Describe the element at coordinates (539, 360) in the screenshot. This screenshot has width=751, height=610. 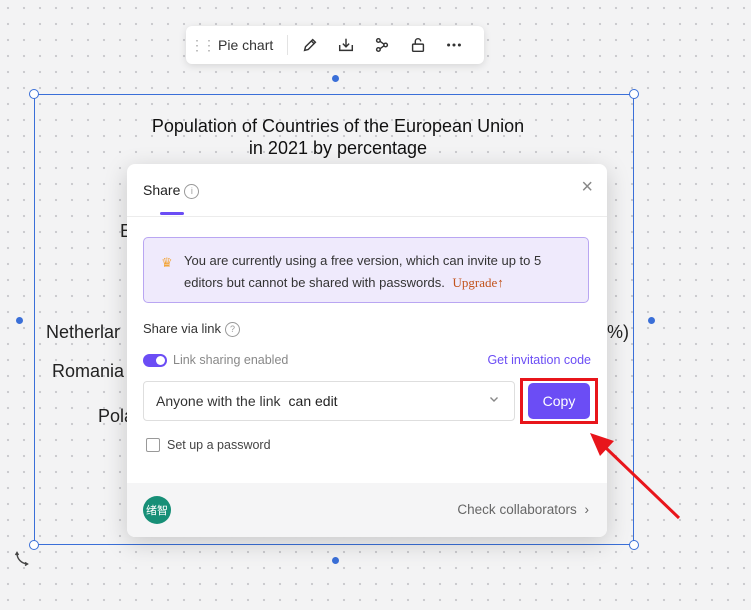
I see `get-invitation-code-link: Get invitation code` at that location.